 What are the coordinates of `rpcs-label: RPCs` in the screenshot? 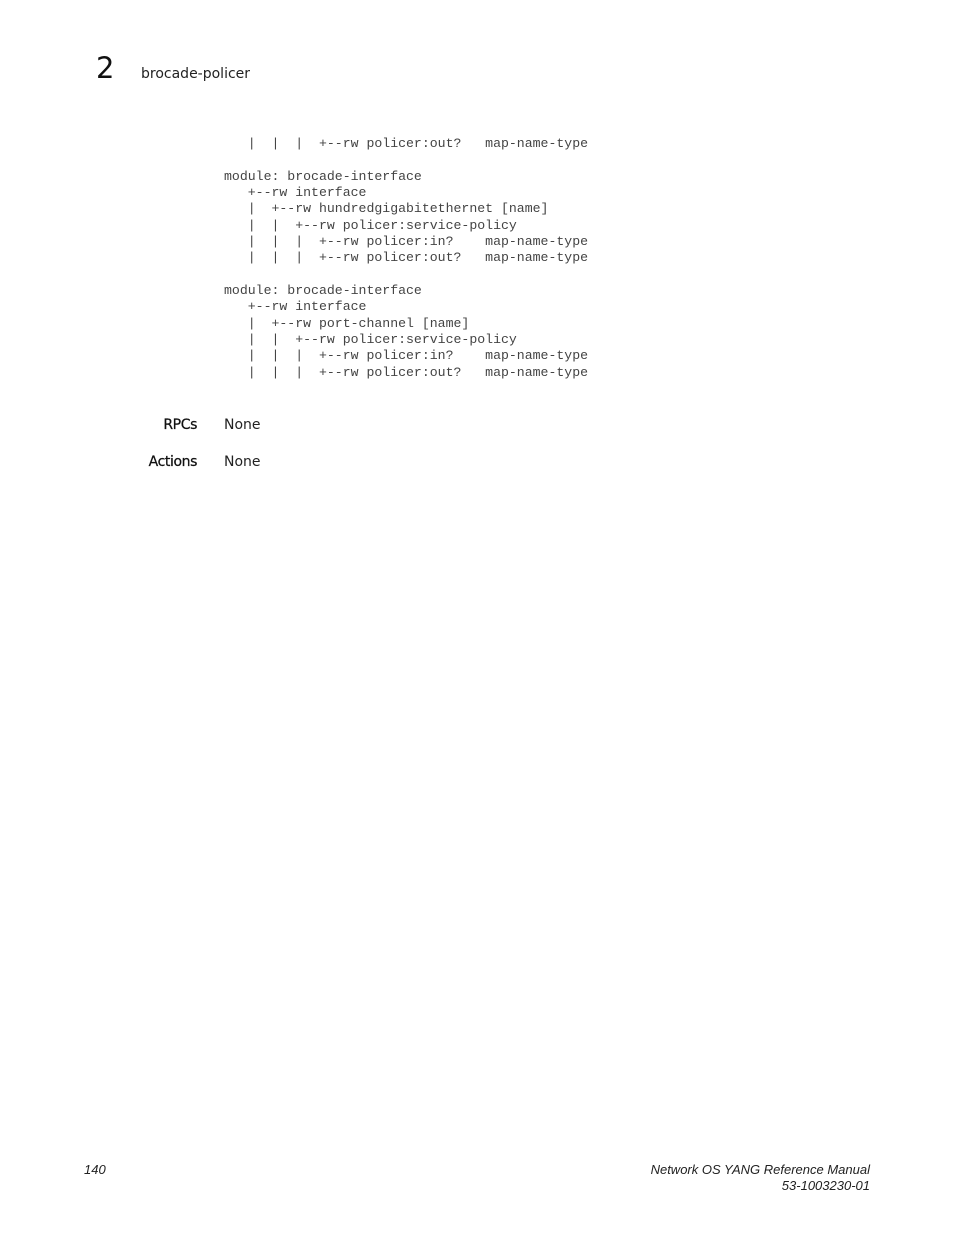 It's located at (180, 425).